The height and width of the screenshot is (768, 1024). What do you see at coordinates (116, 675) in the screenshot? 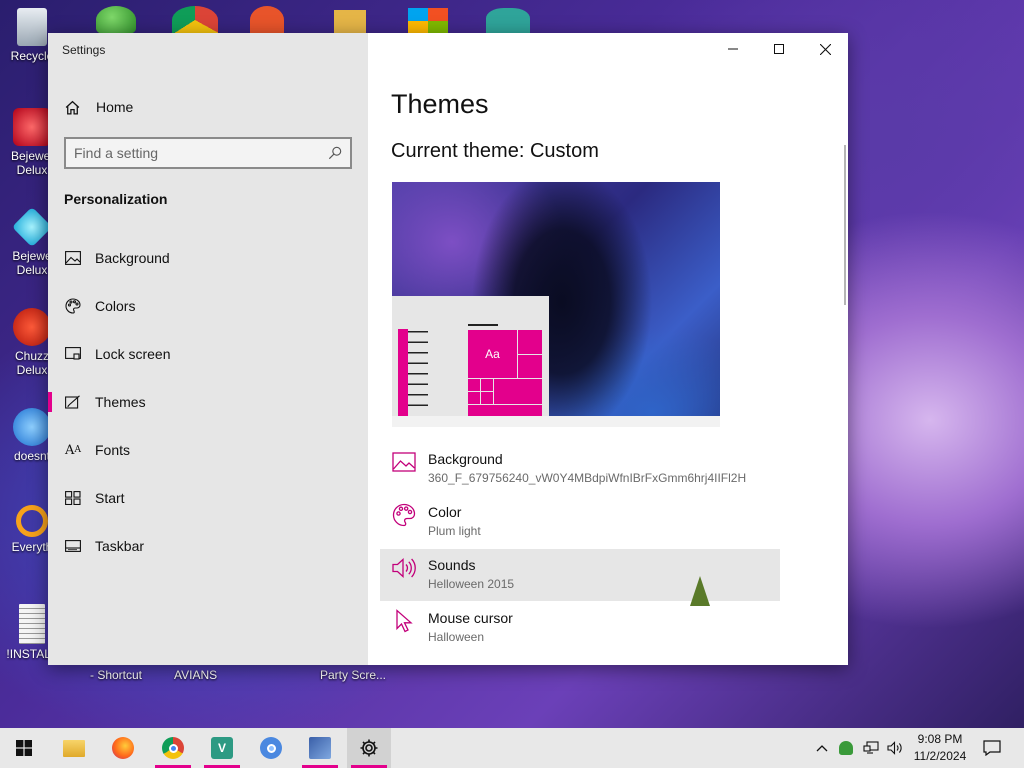
I see `desktop-label-shortcut: - Shortcut` at bounding box center [116, 675].